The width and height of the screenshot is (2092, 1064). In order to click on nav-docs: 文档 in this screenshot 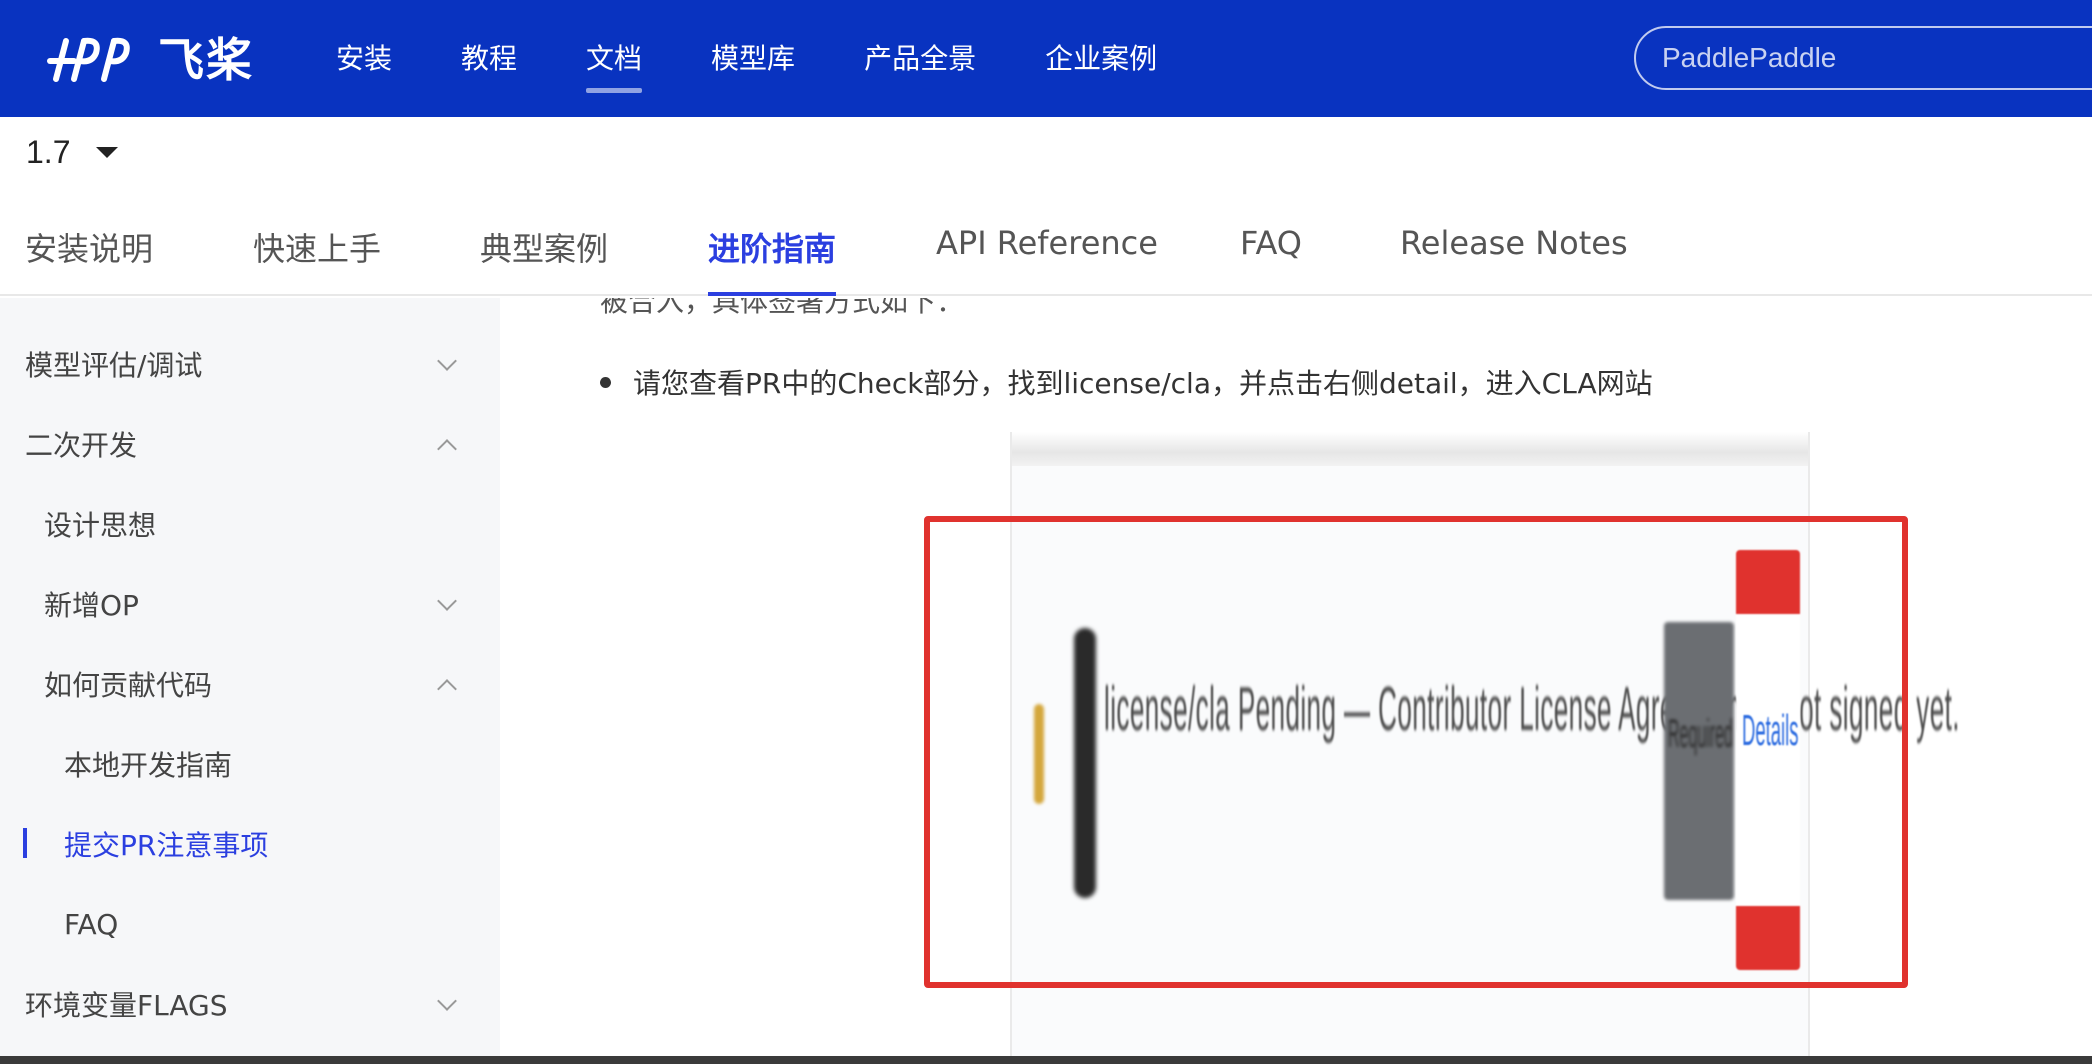, I will do `click(614, 58)`.